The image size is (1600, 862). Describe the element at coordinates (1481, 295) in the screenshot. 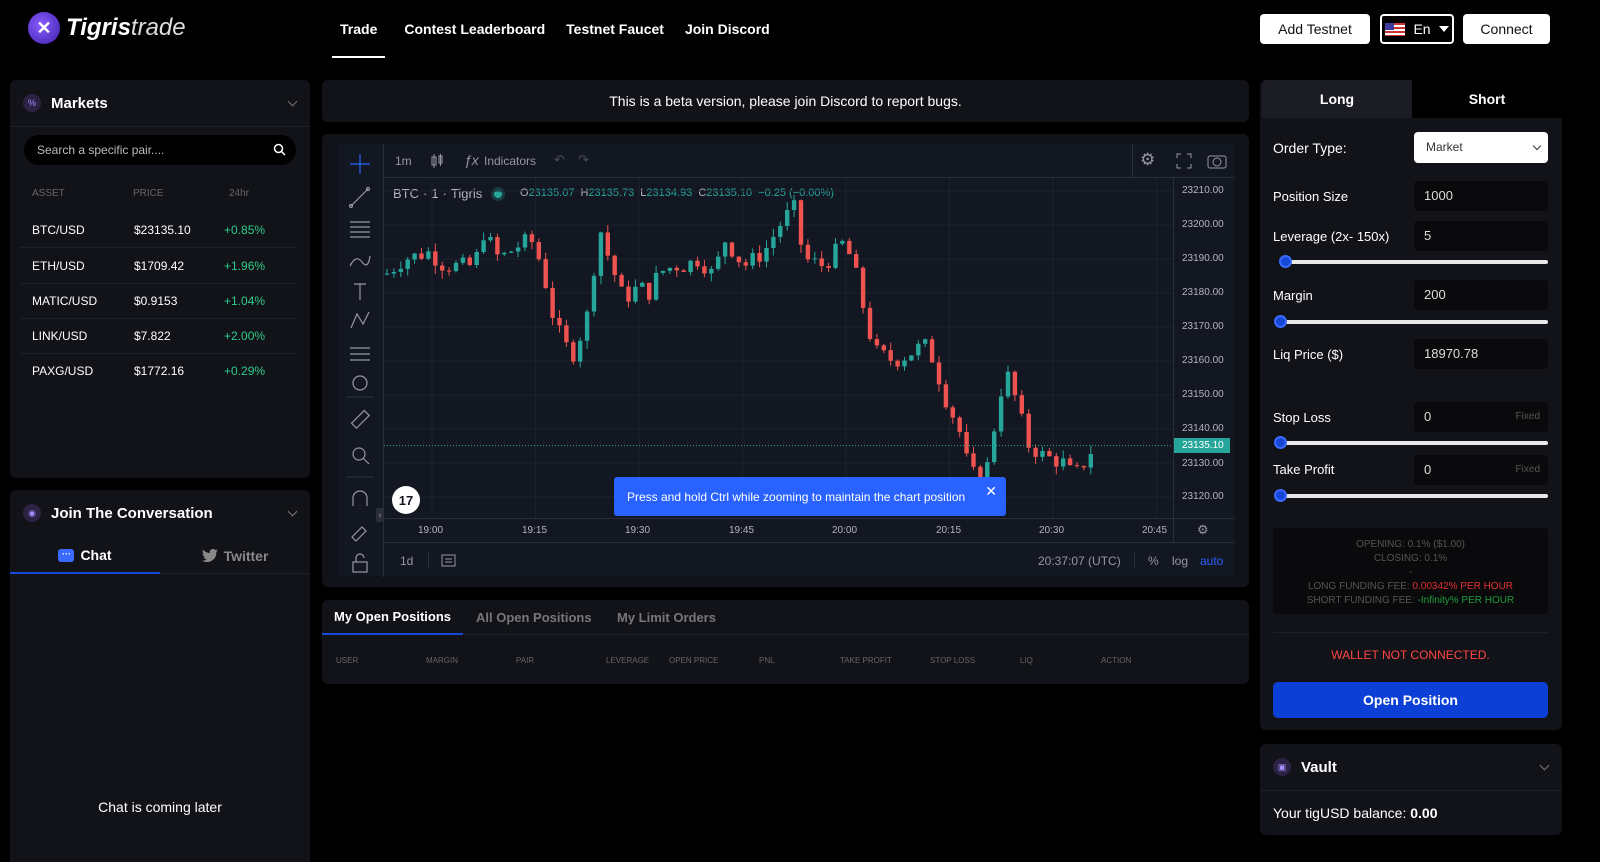

I see `margin-input: 200` at that location.